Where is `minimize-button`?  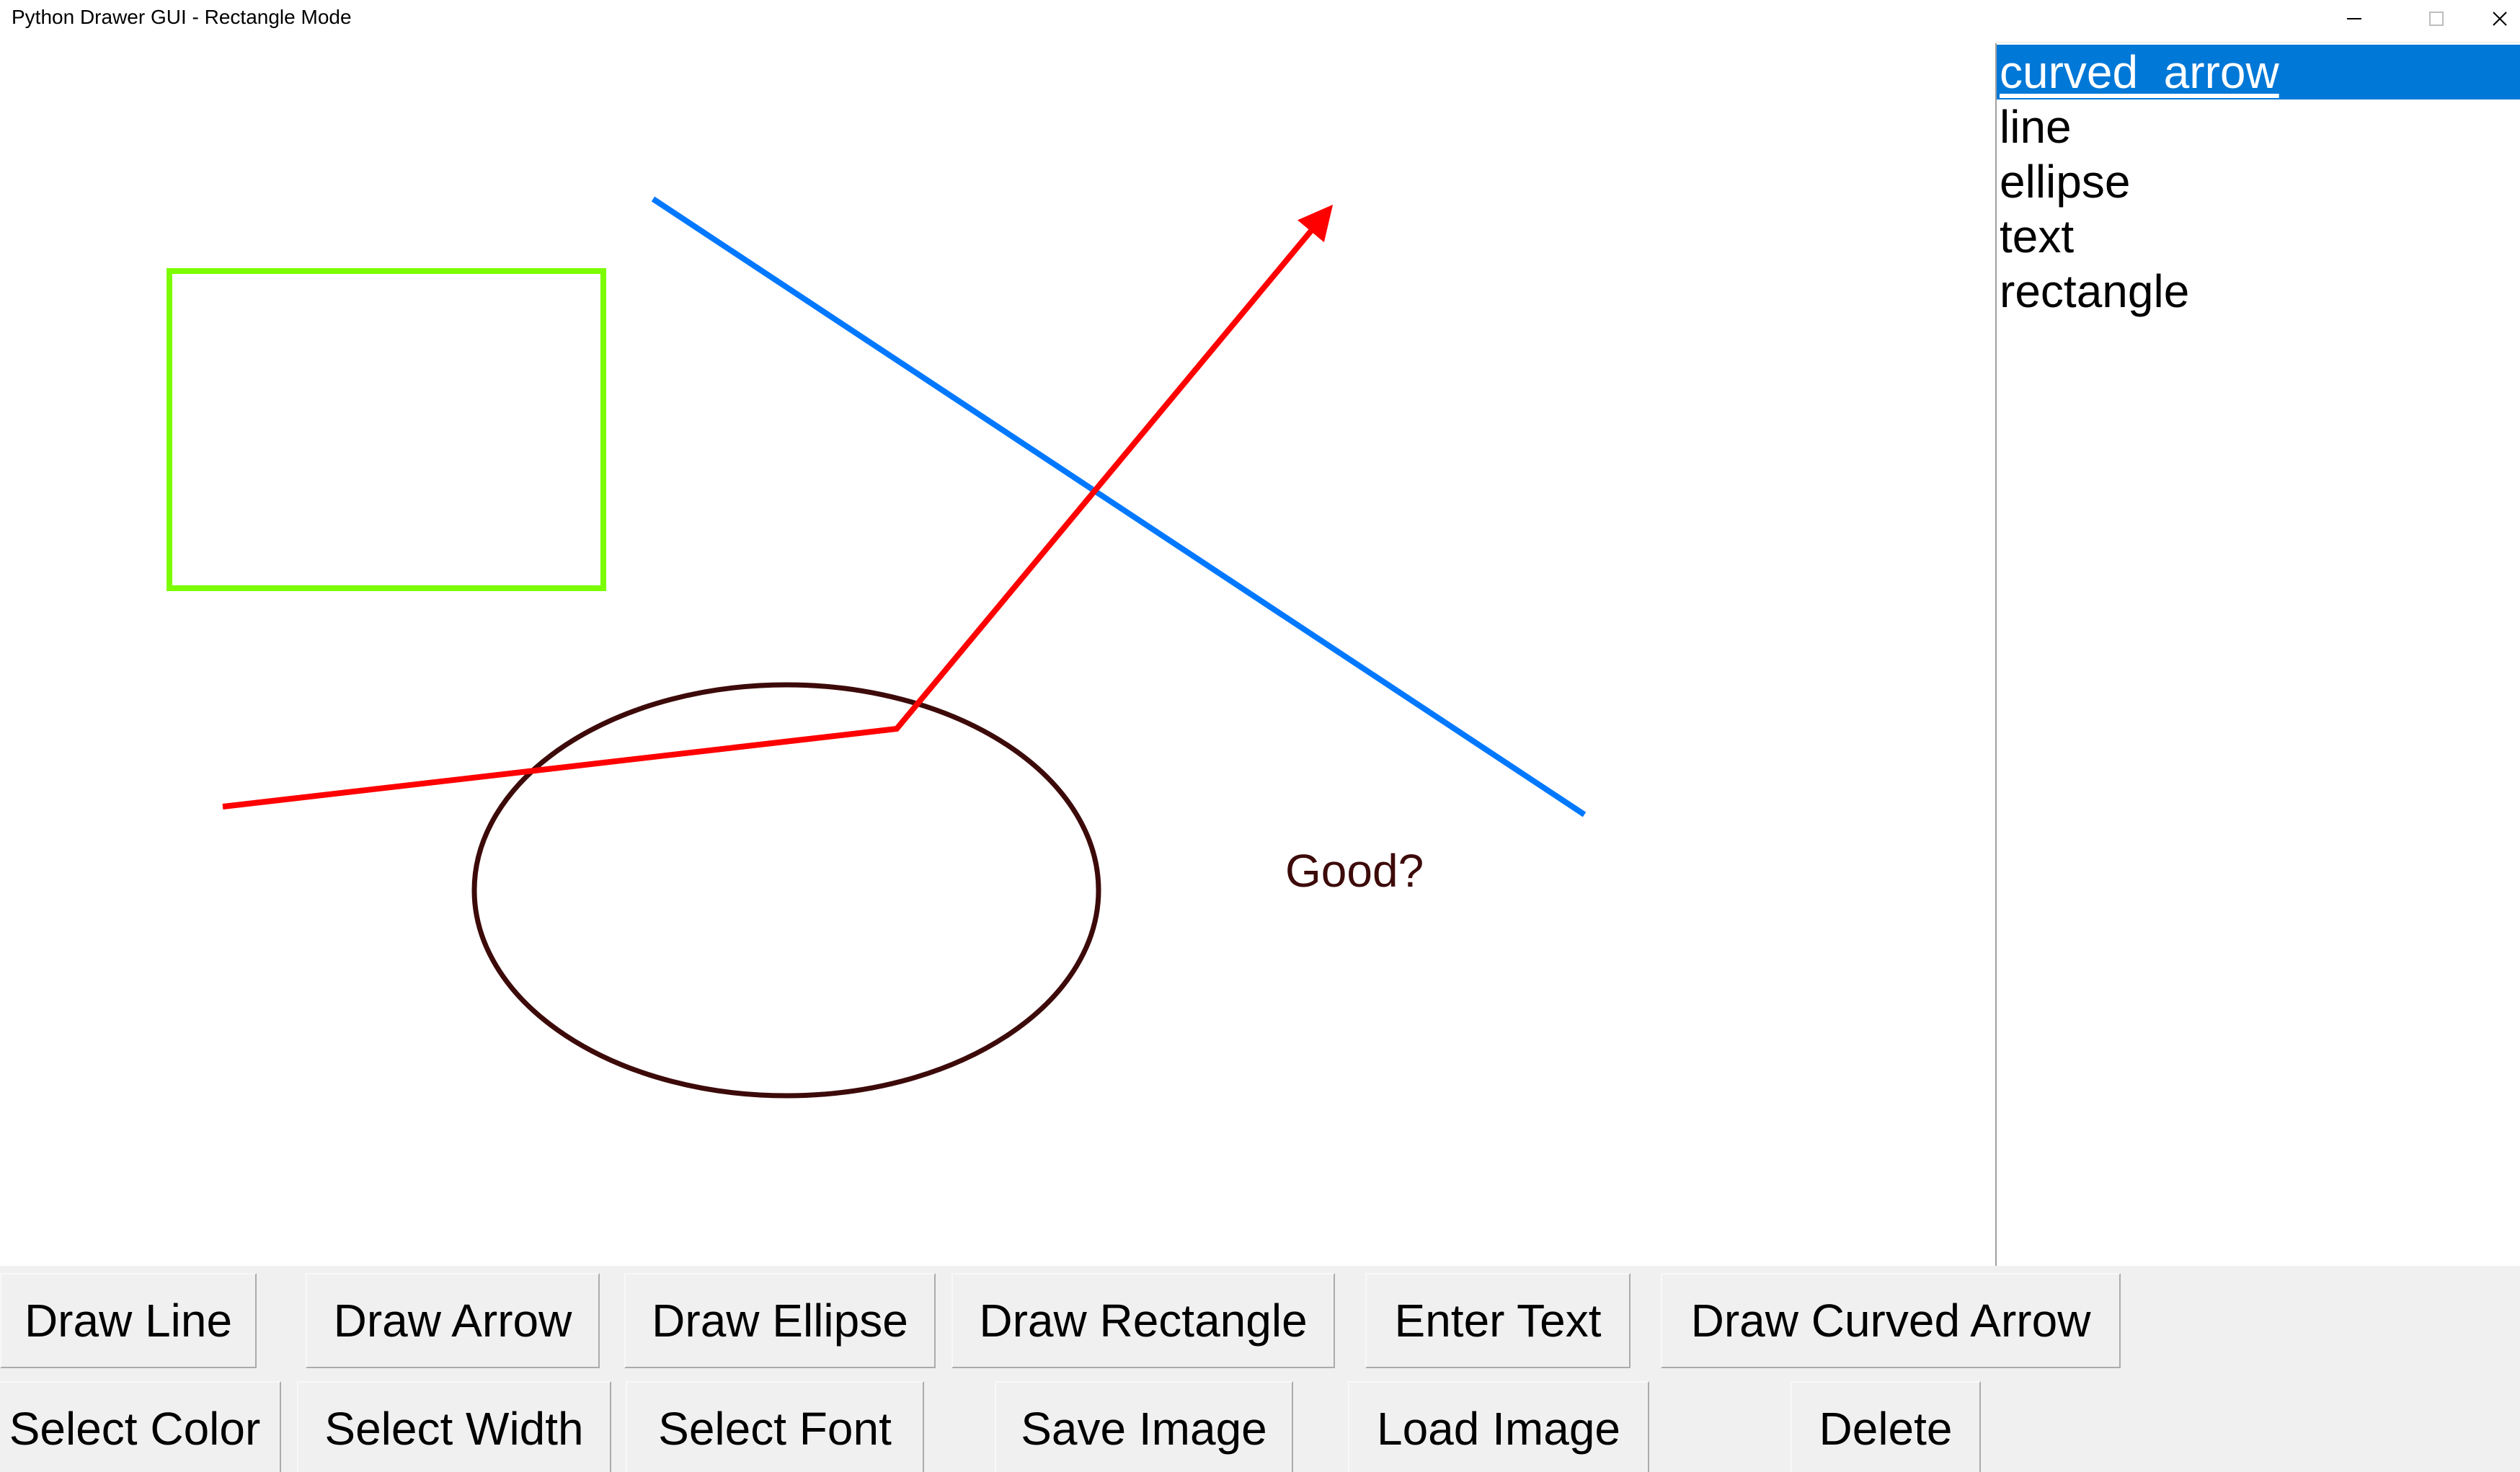
minimize-button is located at coordinates (2354, 18).